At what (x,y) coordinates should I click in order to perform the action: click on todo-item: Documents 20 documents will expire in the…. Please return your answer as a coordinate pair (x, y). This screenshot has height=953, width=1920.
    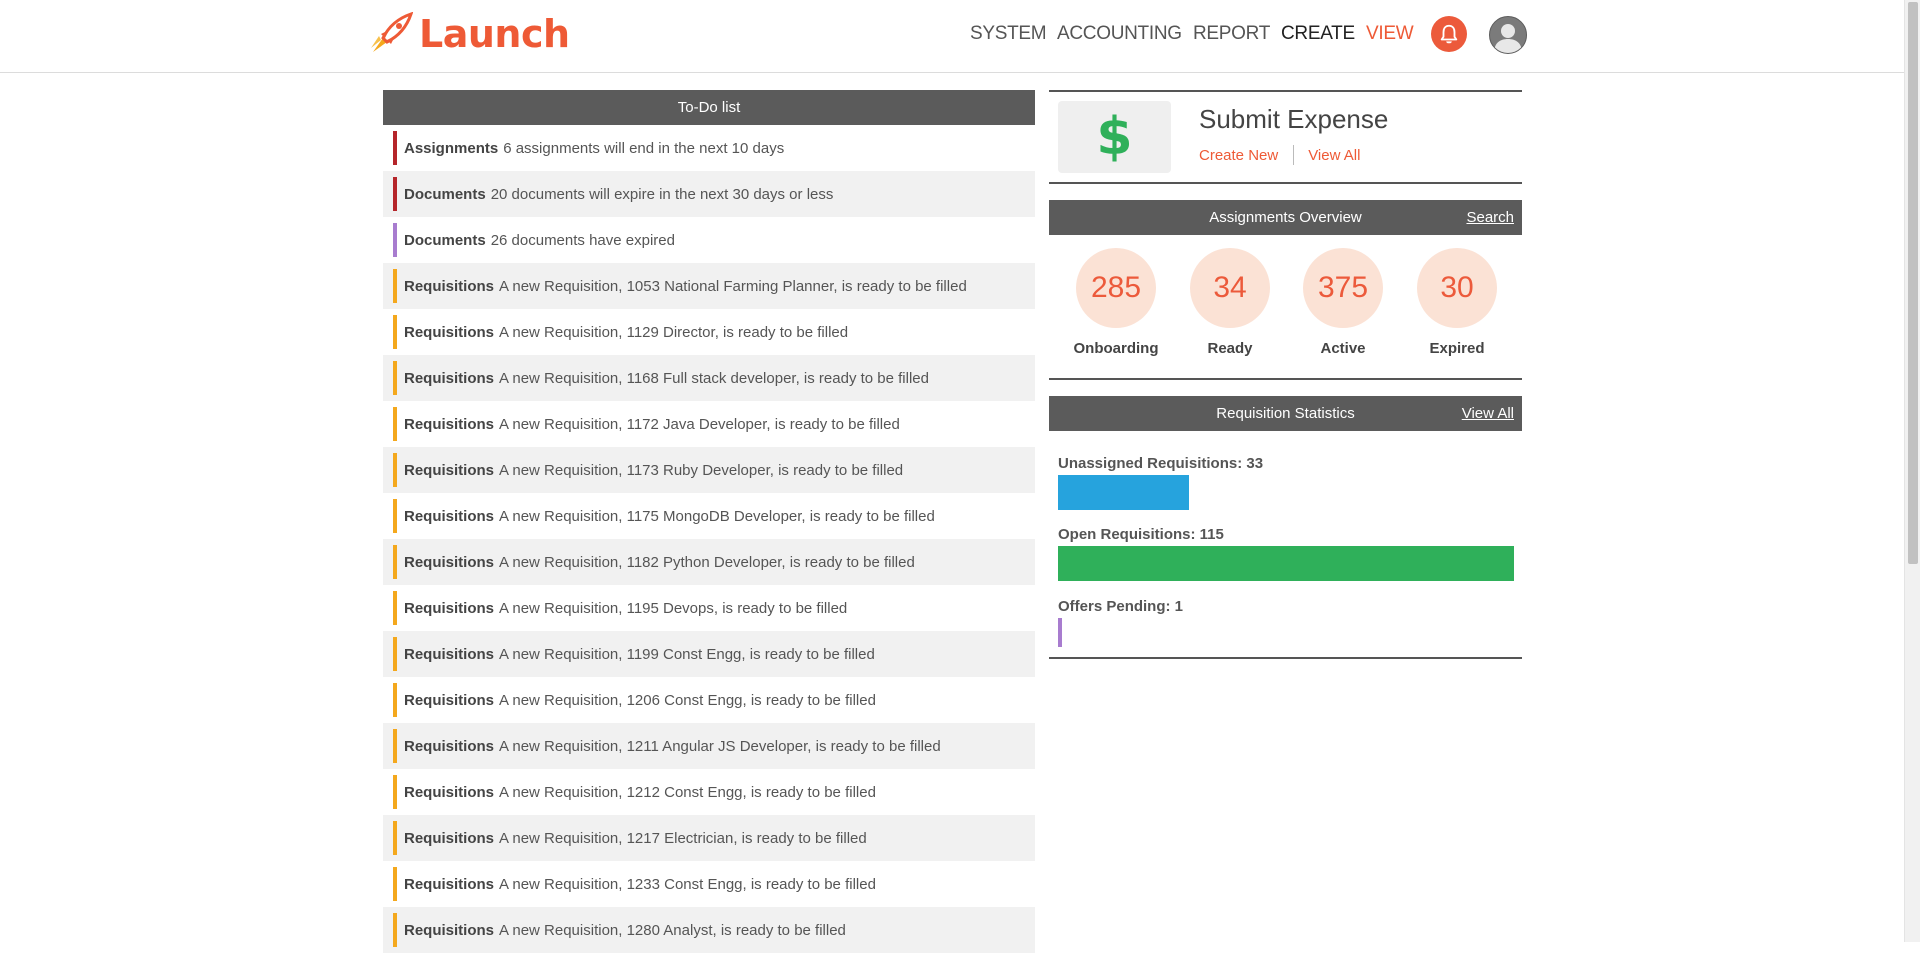
    Looking at the image, I should click on (709, 194).